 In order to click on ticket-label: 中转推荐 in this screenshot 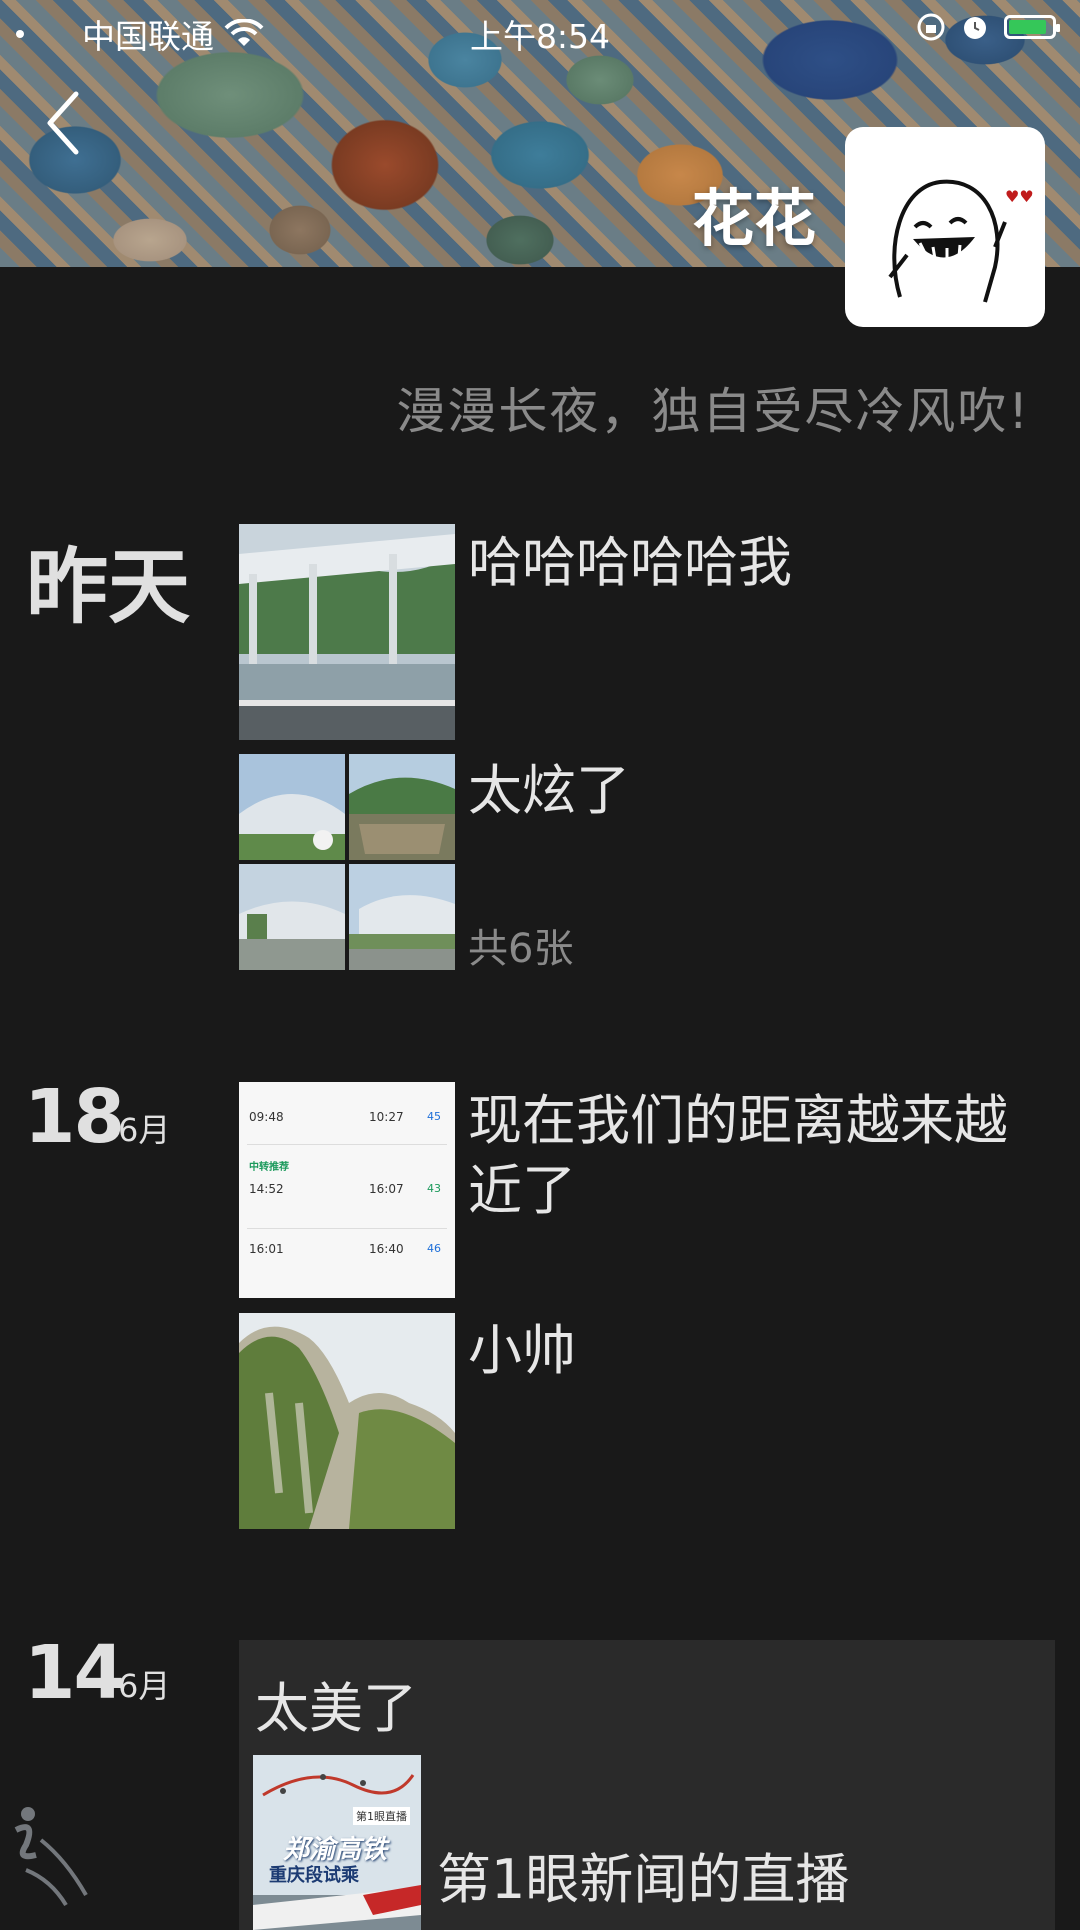, I will do `click(269, 1167)`.